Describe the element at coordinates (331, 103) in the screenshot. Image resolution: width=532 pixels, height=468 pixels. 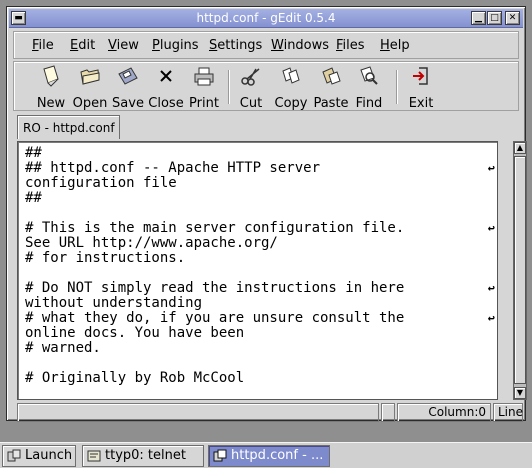
I see `paste-label: Paste` at that location.